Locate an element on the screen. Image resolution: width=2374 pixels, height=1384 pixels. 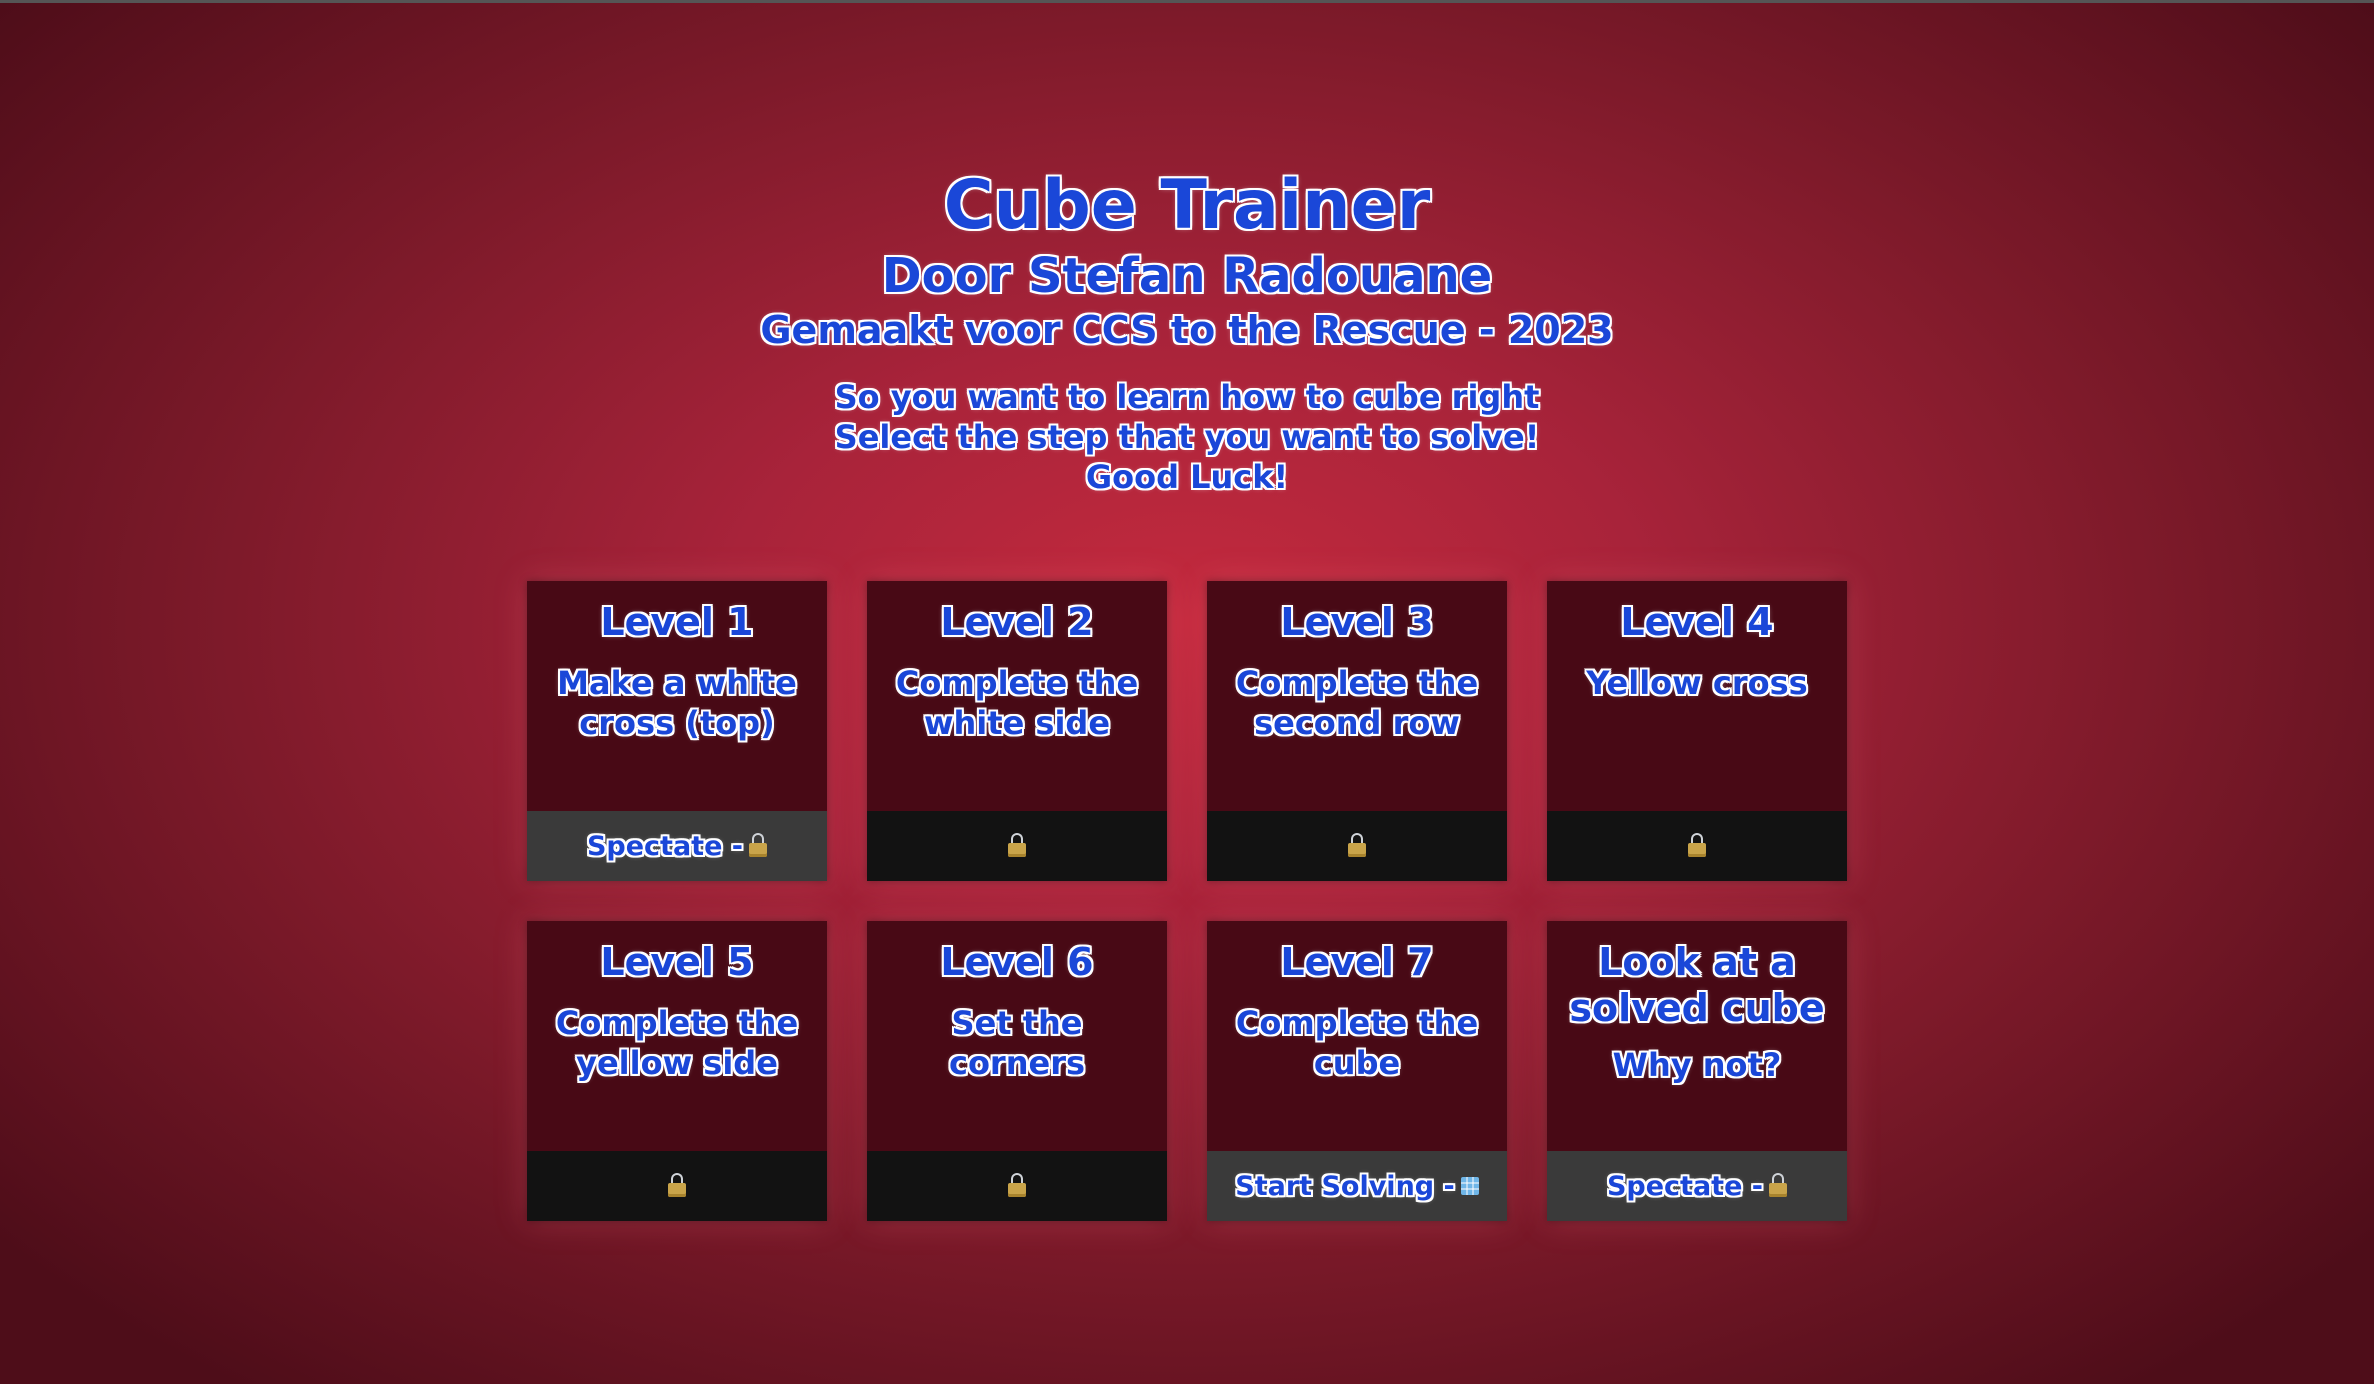
level-description: Complete the second row is located at coordinates (1357, 703).